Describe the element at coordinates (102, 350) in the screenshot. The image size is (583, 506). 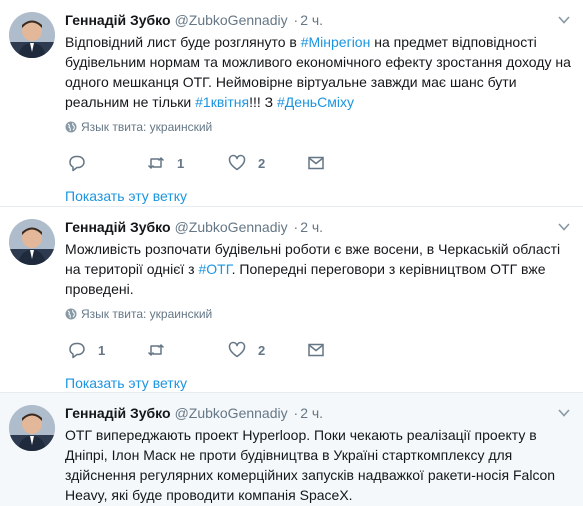
I see `reply-count: 1` at that location.